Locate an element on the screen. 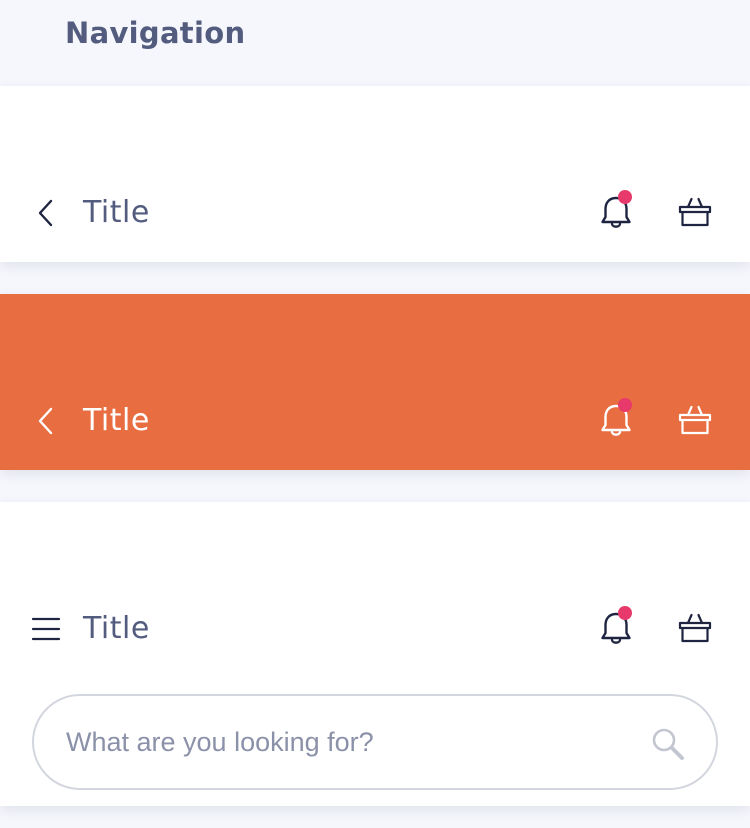  search-field is located at coordinates (375, 742).